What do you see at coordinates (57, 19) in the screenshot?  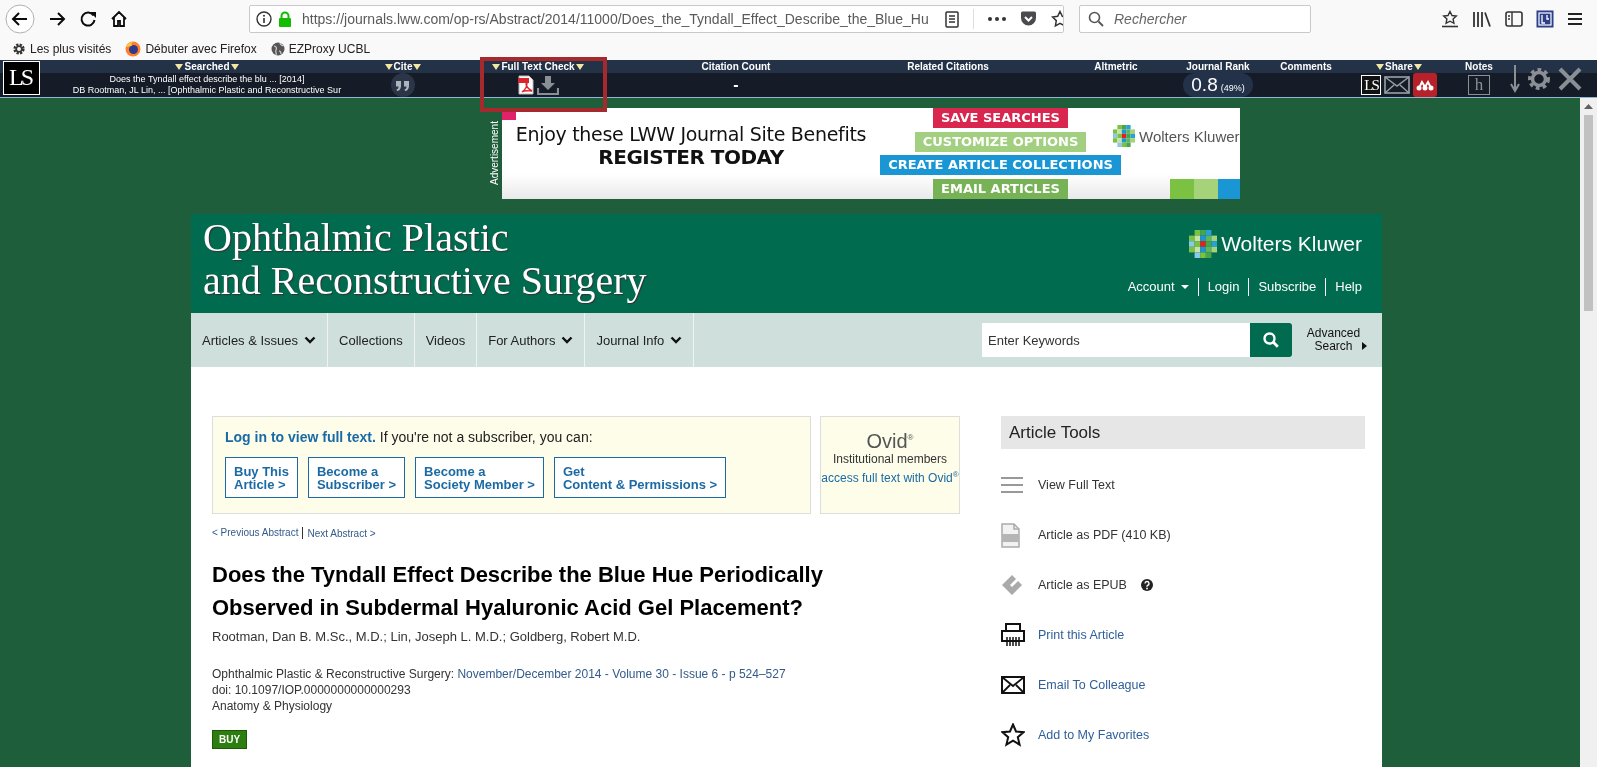 I see `forward-icon` at bounding box center [57, 19].